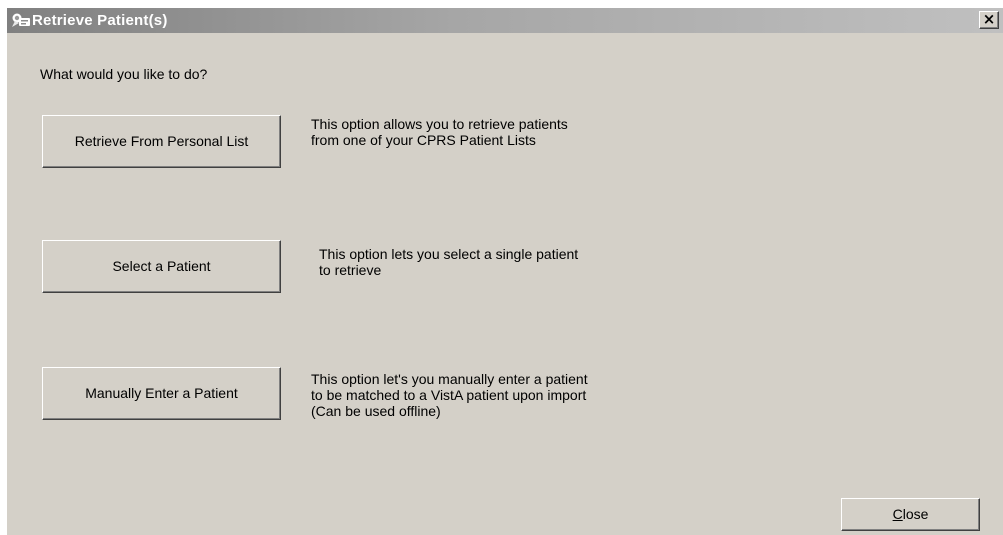 This screenshot has width=1003, height=535. Describe the element at coordinates (161, 141) in the screenshot. I see `retrieve-from-personal-list-button: Retrieve From Personal List` at that location.